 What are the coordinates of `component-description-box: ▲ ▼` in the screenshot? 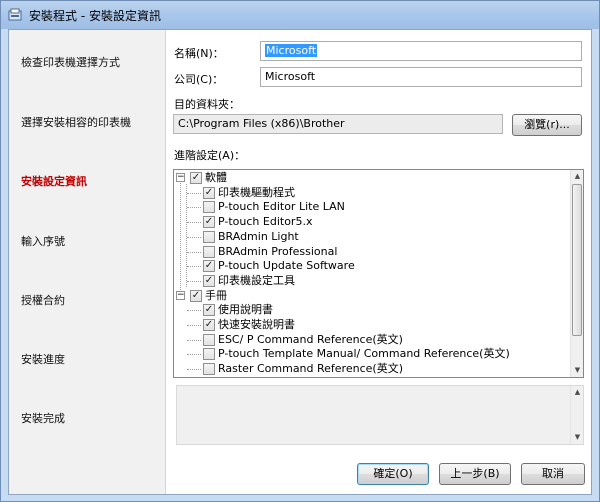 It's located at (380, 415).